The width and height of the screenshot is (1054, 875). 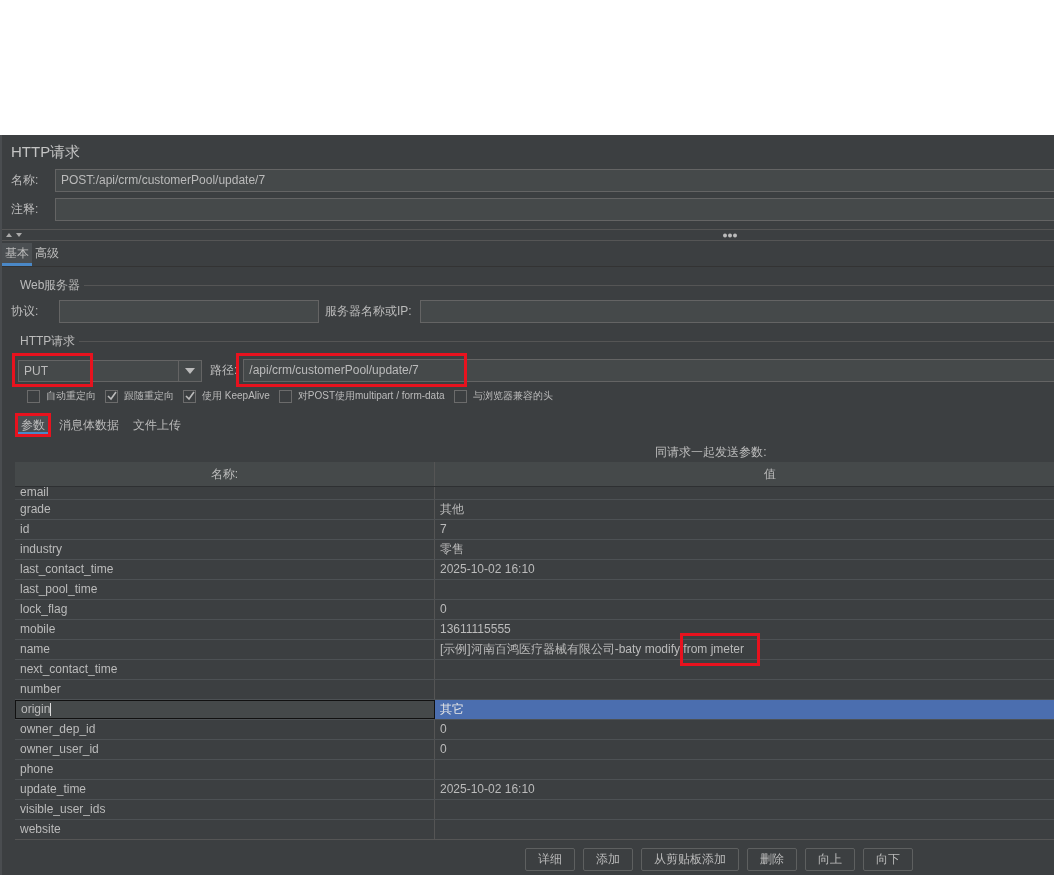 I want to click on column-header: 值, so click(x=770, y=474).